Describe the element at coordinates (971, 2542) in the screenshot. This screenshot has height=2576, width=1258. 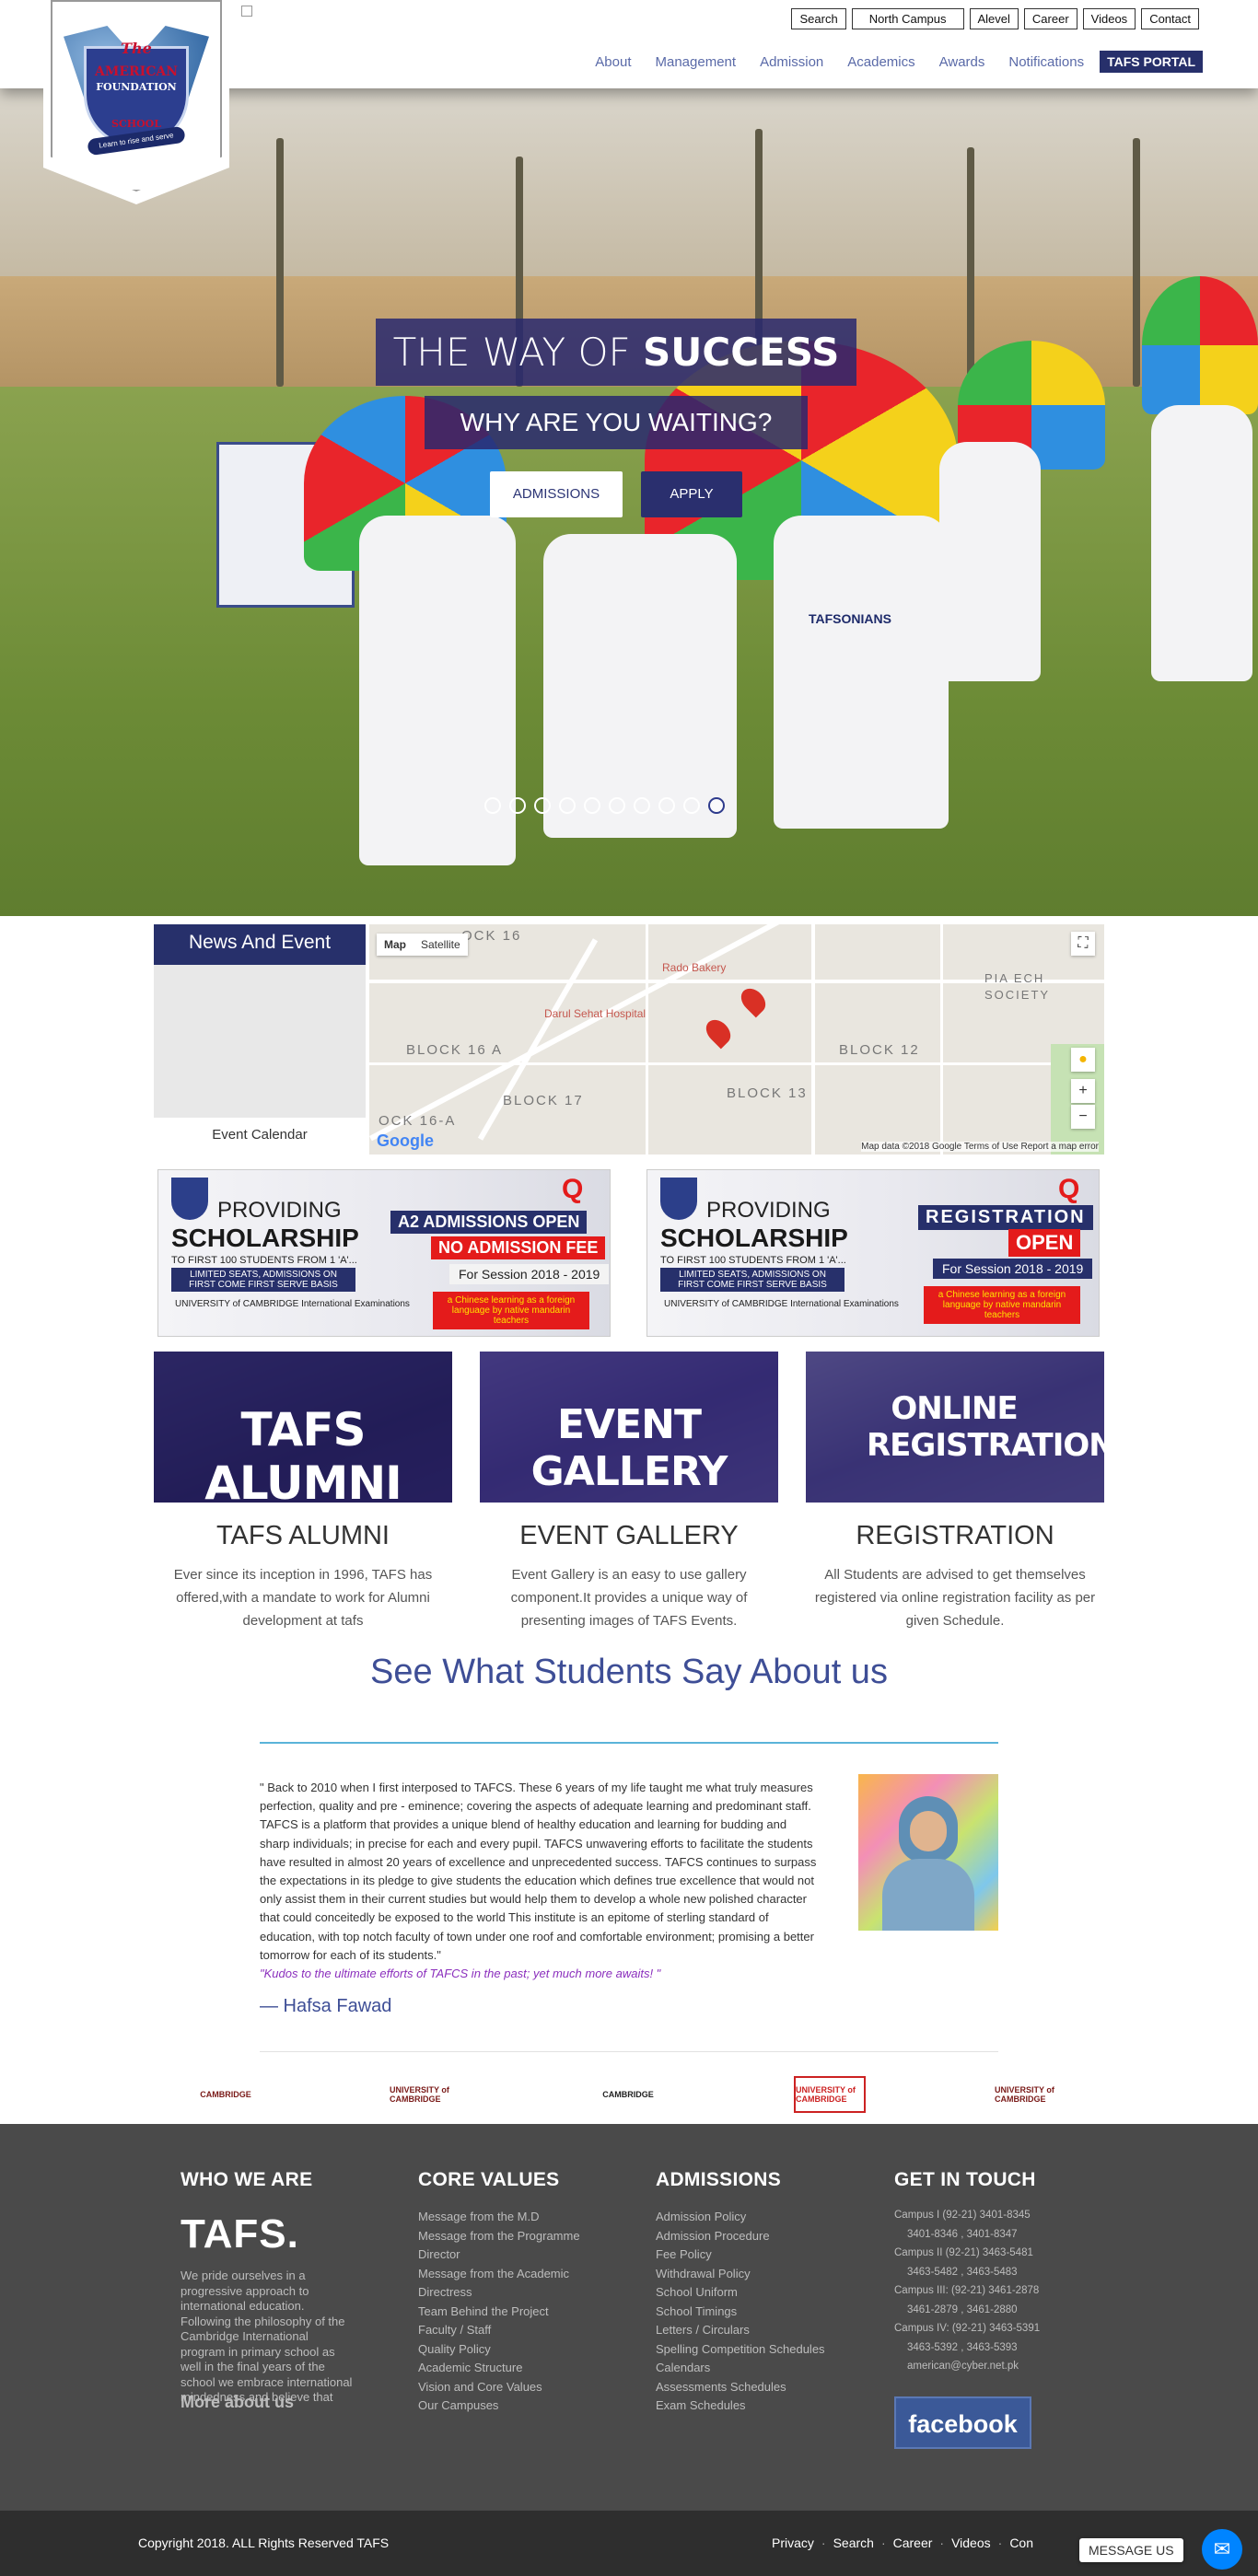
I see `bottom-link-videos: Videos` at that location.